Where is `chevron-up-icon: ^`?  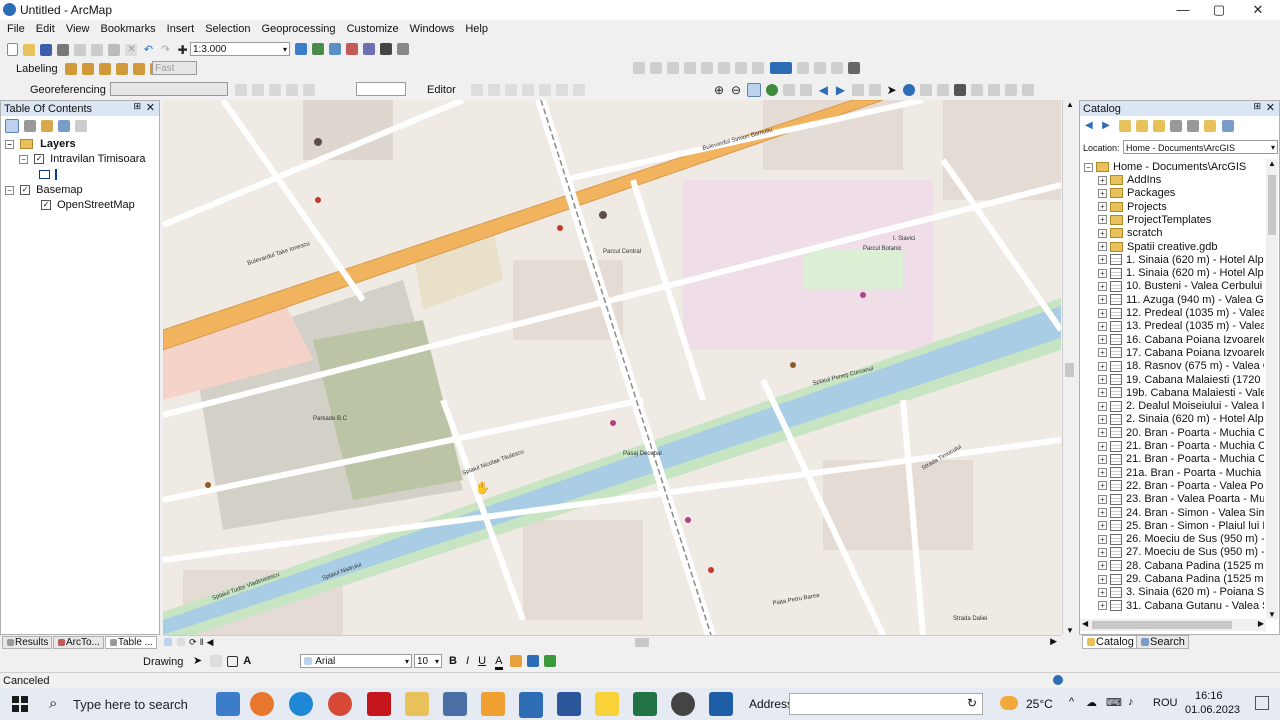 chevron-up-icon: ^ is located at coordinates (1071, 702).